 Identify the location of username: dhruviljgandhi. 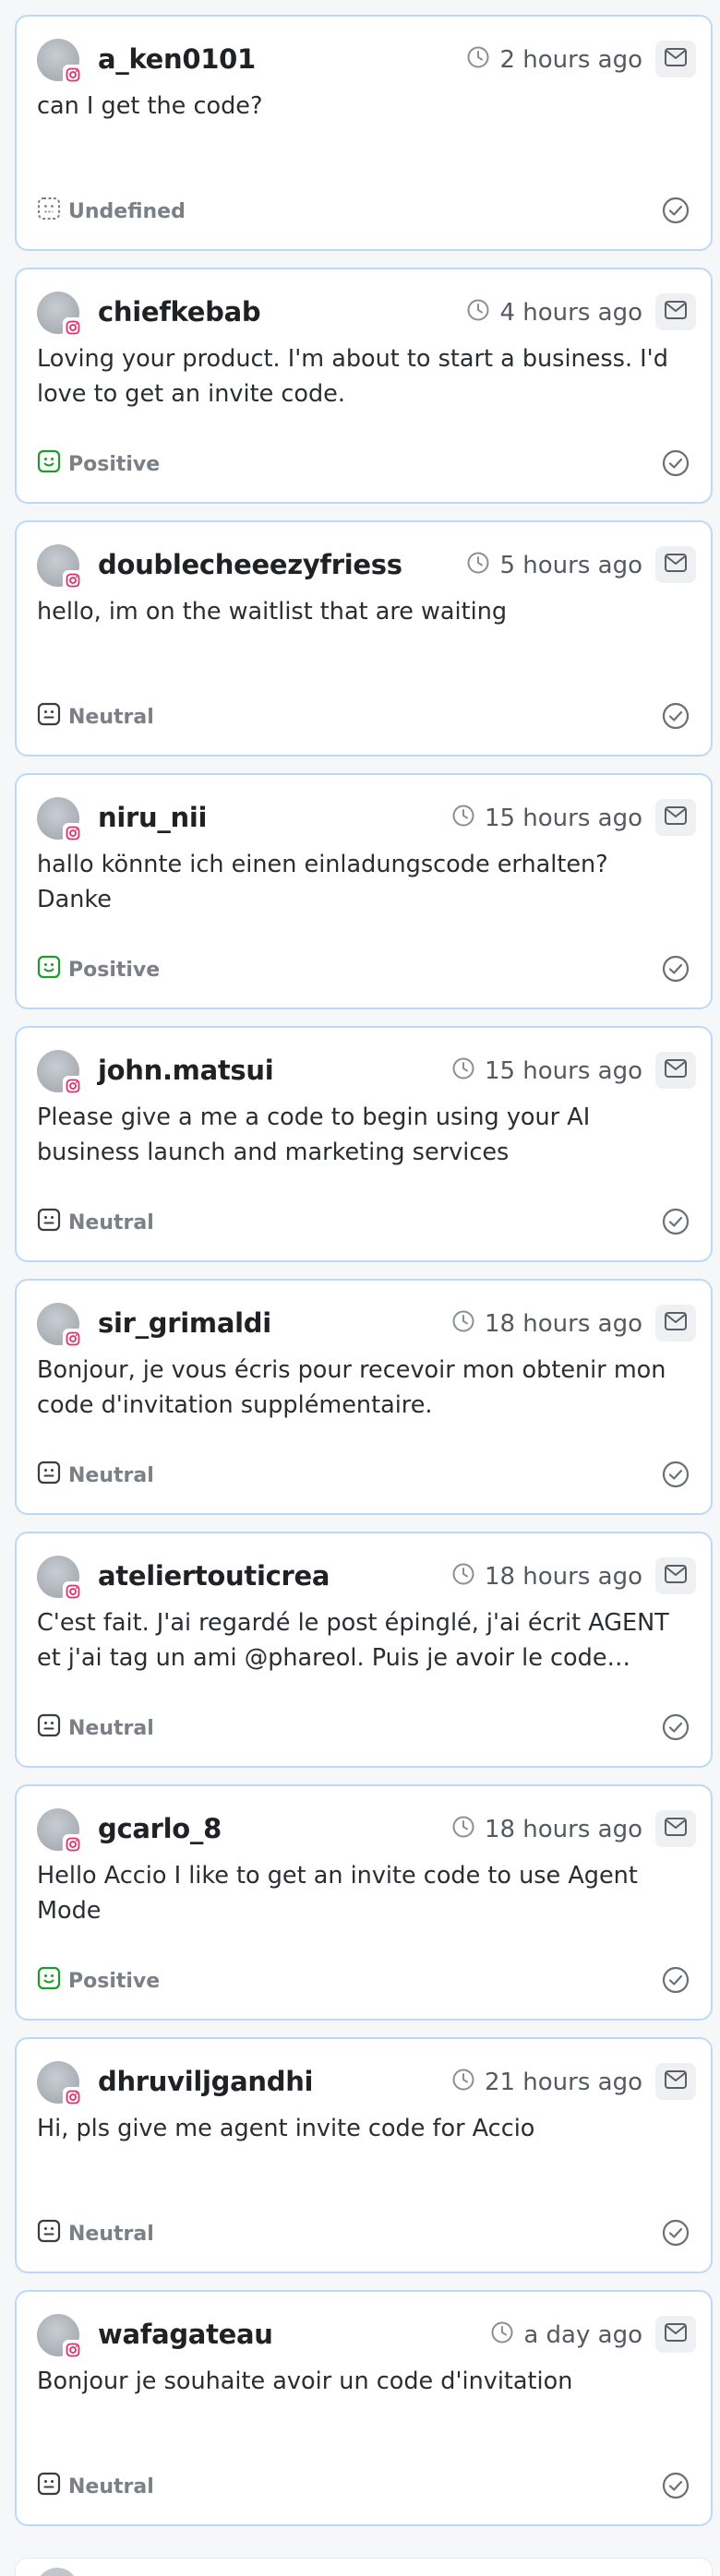
(206, 2081).